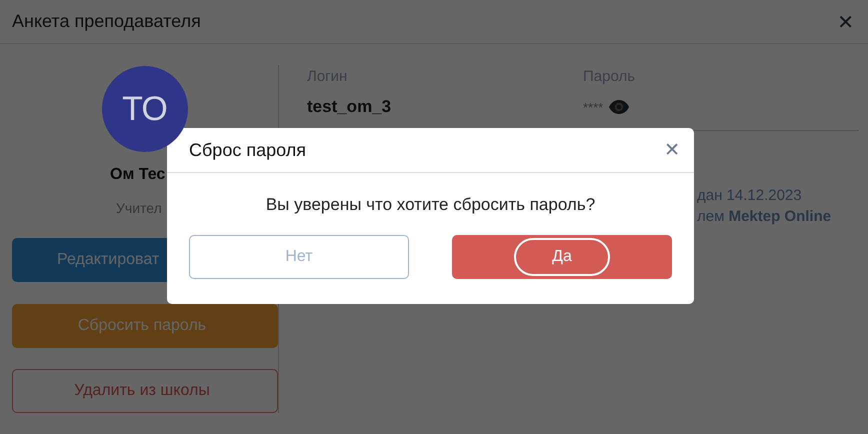 The width and height of the screenshot is (868, 434). I want to click on field-value: test_om_3, so click(349, 107).